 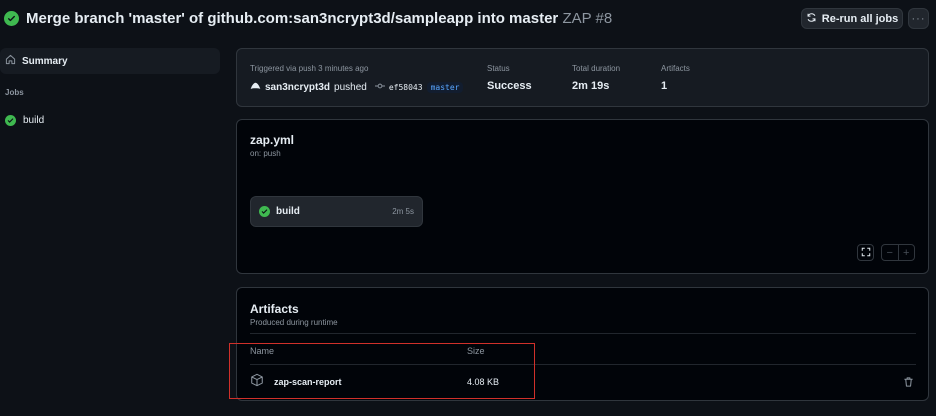 I want to click on status-value: Success, so click(x=509, y=86).